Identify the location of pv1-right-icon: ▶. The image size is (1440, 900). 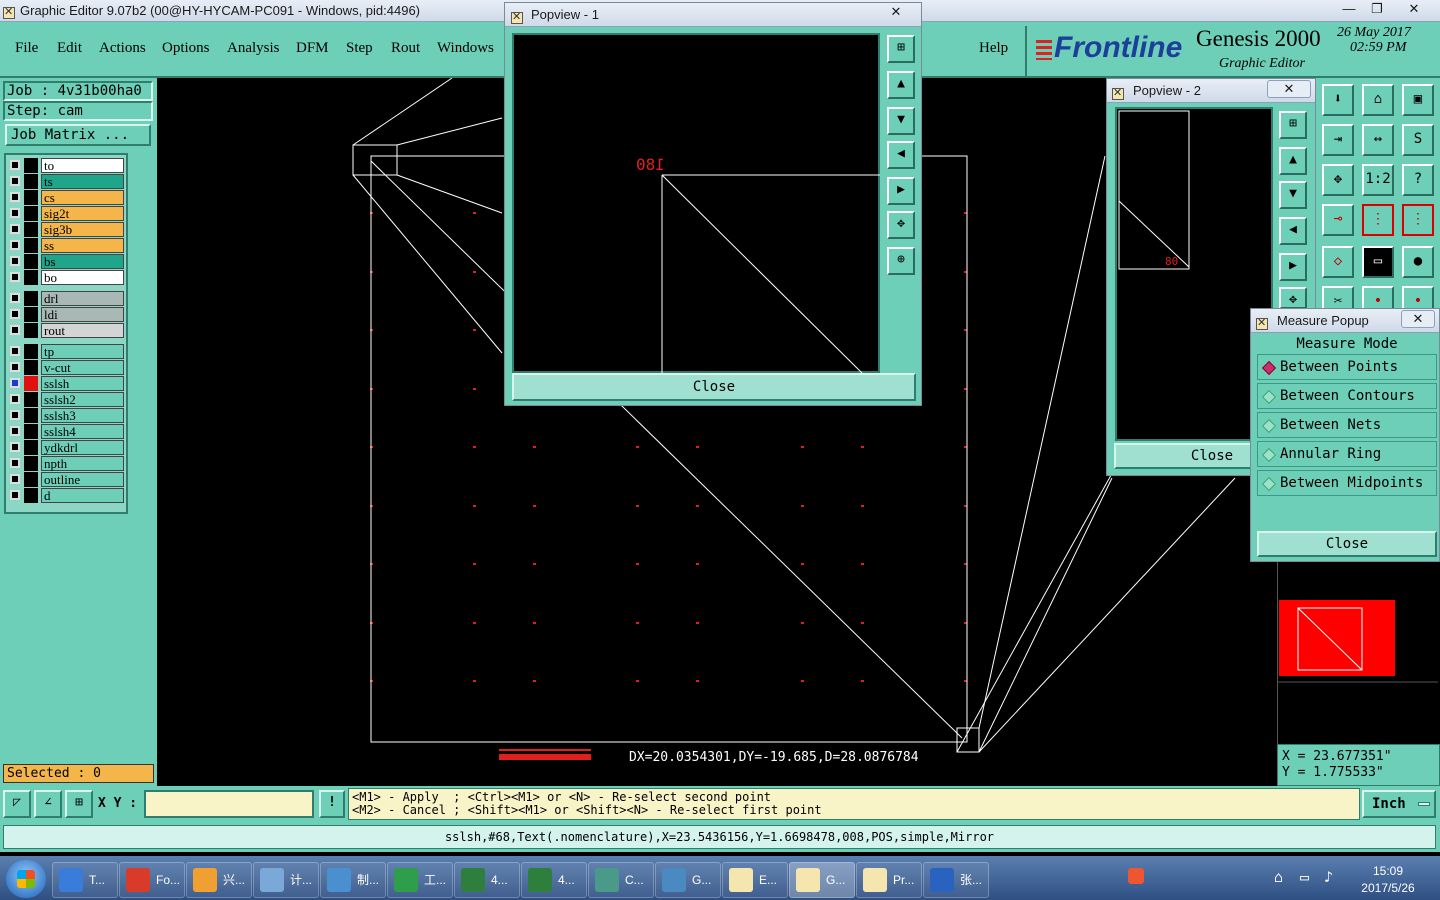
(901, 191).